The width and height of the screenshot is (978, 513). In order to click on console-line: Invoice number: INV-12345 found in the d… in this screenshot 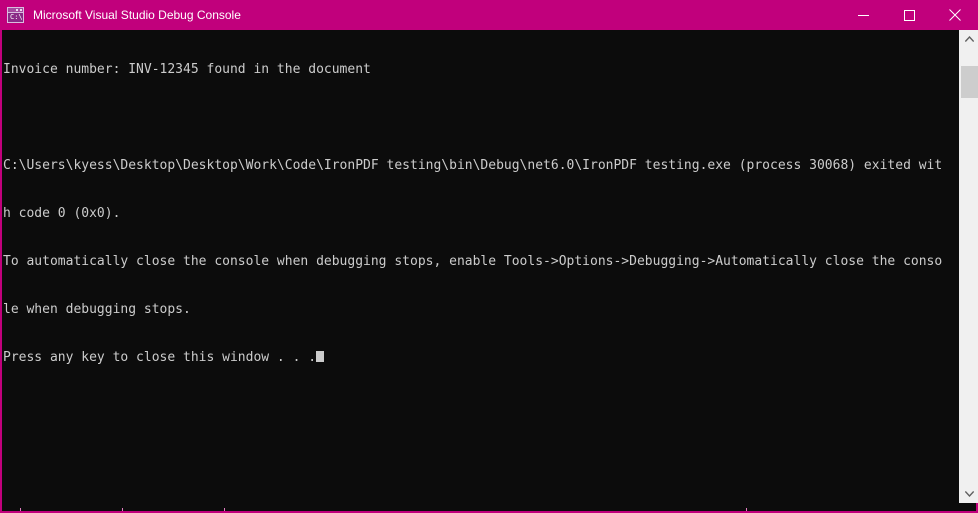, I will do `click(187, 69)`.